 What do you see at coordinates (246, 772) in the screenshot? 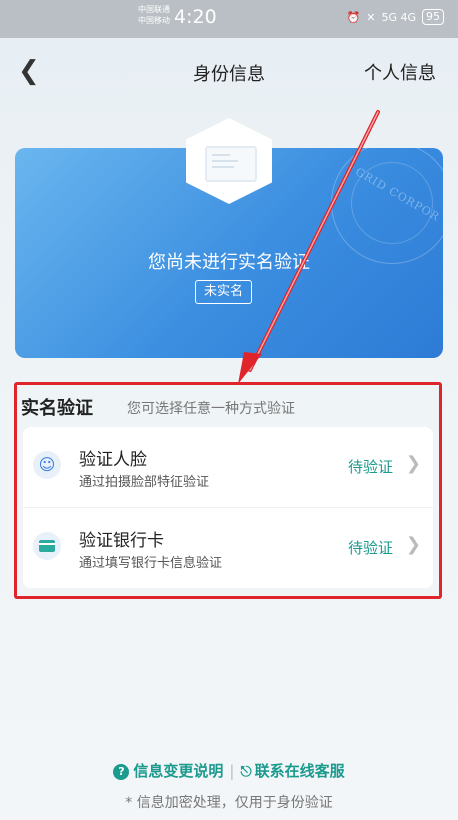
I see `headset-icon: ⎋` at bounding box center [246, 772].